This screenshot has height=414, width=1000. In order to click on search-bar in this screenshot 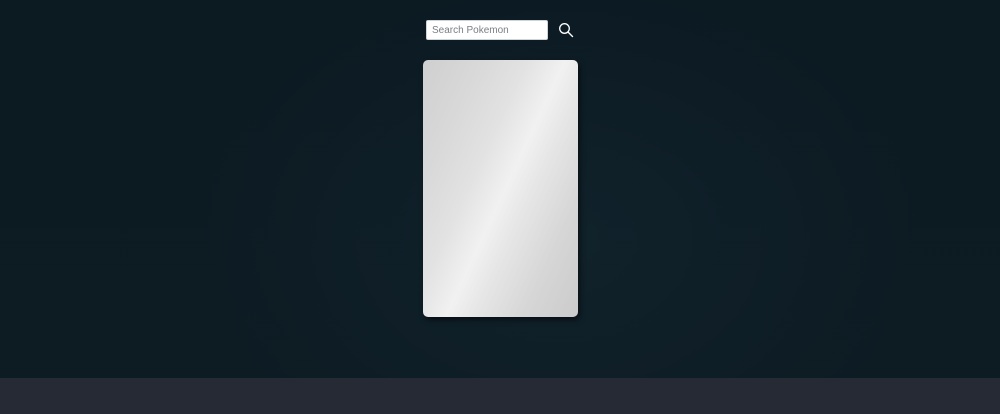, I will do `click(500, 30)`.